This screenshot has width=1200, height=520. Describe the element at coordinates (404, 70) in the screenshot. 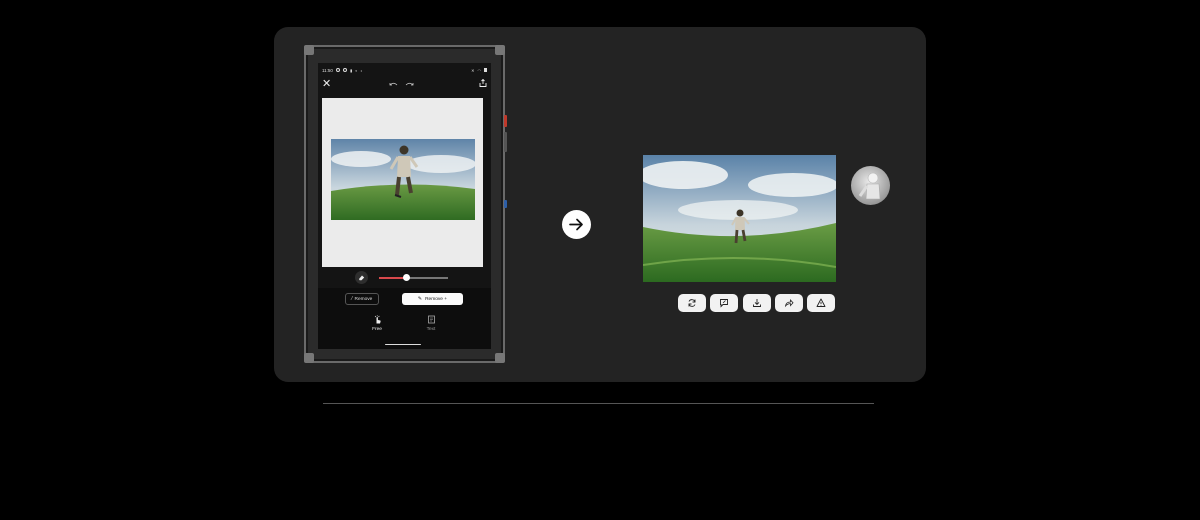

I see `status-bar: 11:50 ▮ ◐ • ✕ ◠` at that location.